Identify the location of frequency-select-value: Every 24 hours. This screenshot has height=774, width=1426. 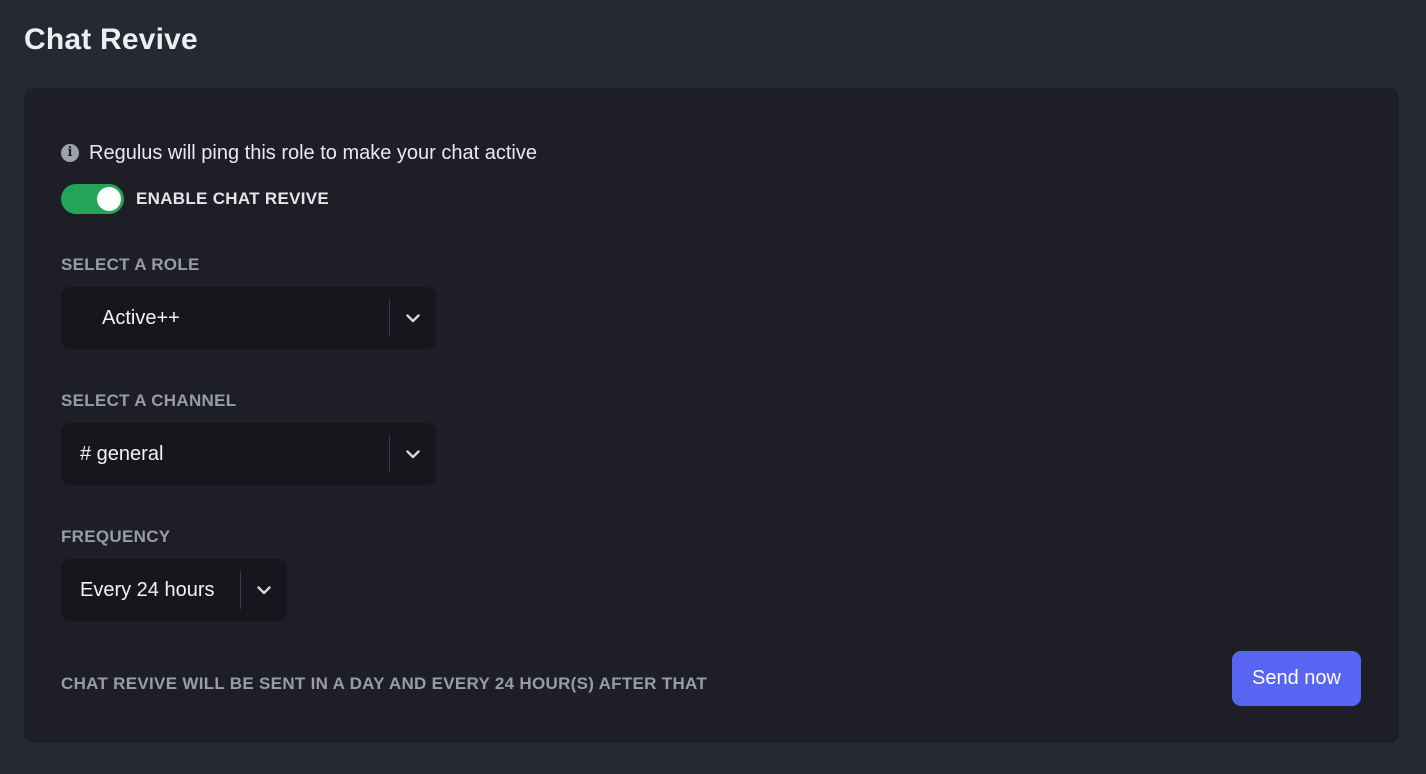
(147, 589).